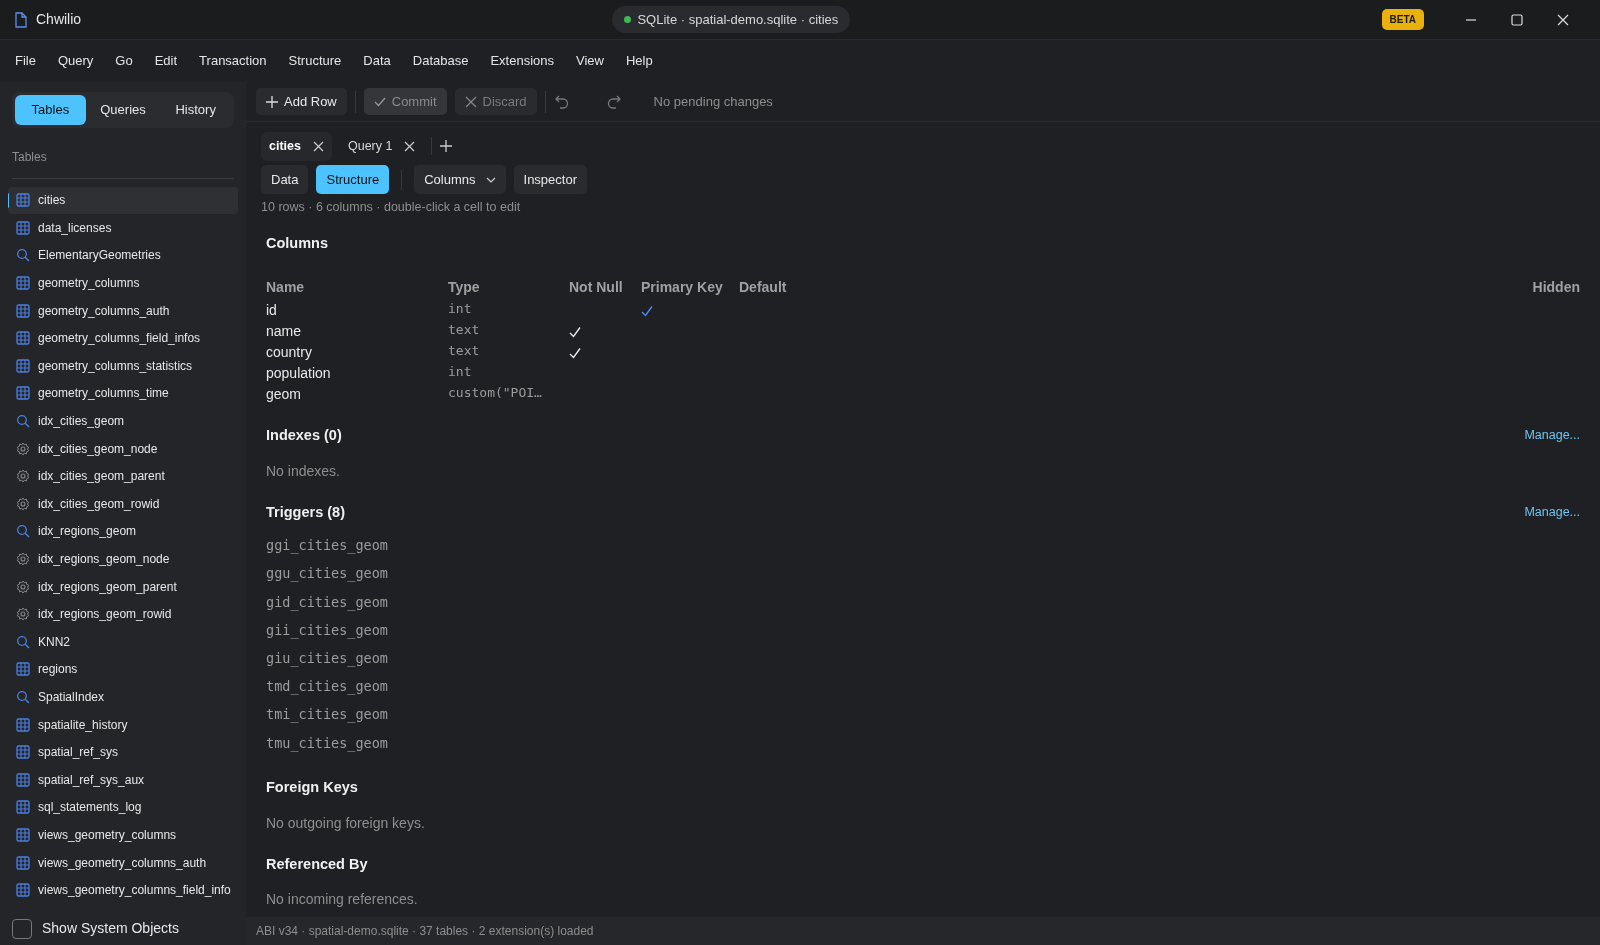  Describe the element at coordinates (1402, 19) in the screenshot. I see `beta-badge: BETA` at that location.